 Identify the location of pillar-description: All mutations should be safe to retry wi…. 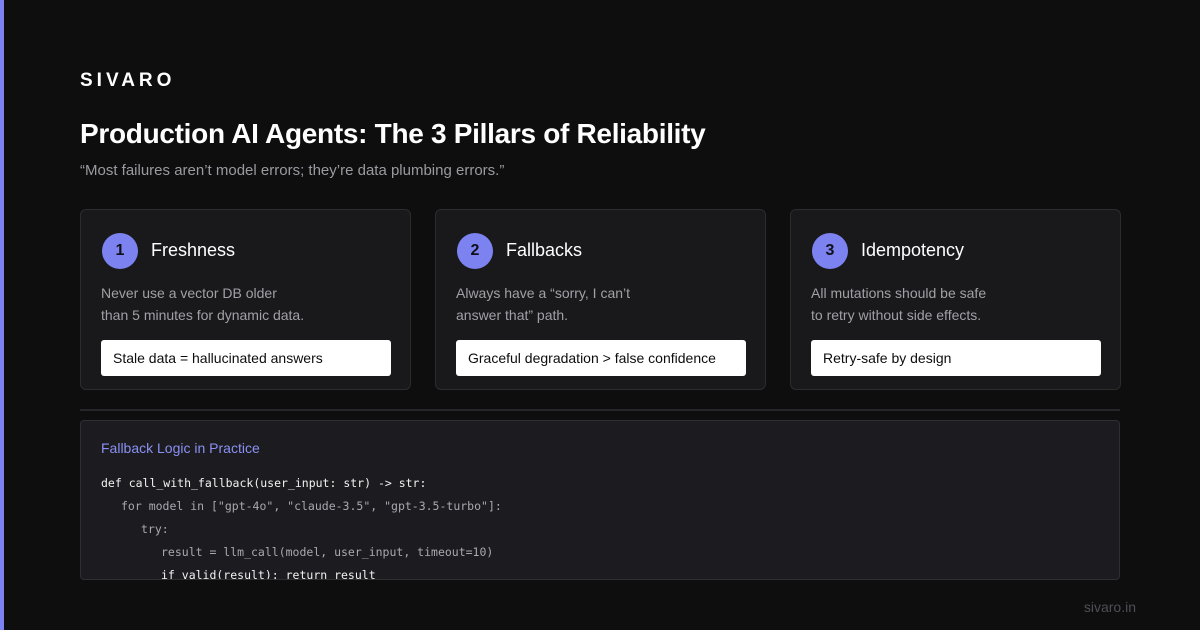
(926, 304).